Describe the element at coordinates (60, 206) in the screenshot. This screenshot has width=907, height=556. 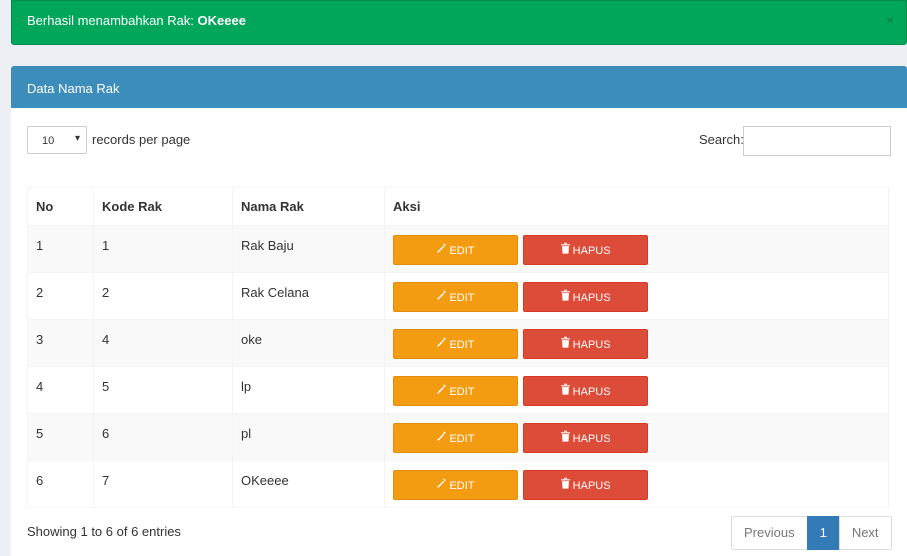
I see `column-header-no: No` at that location.